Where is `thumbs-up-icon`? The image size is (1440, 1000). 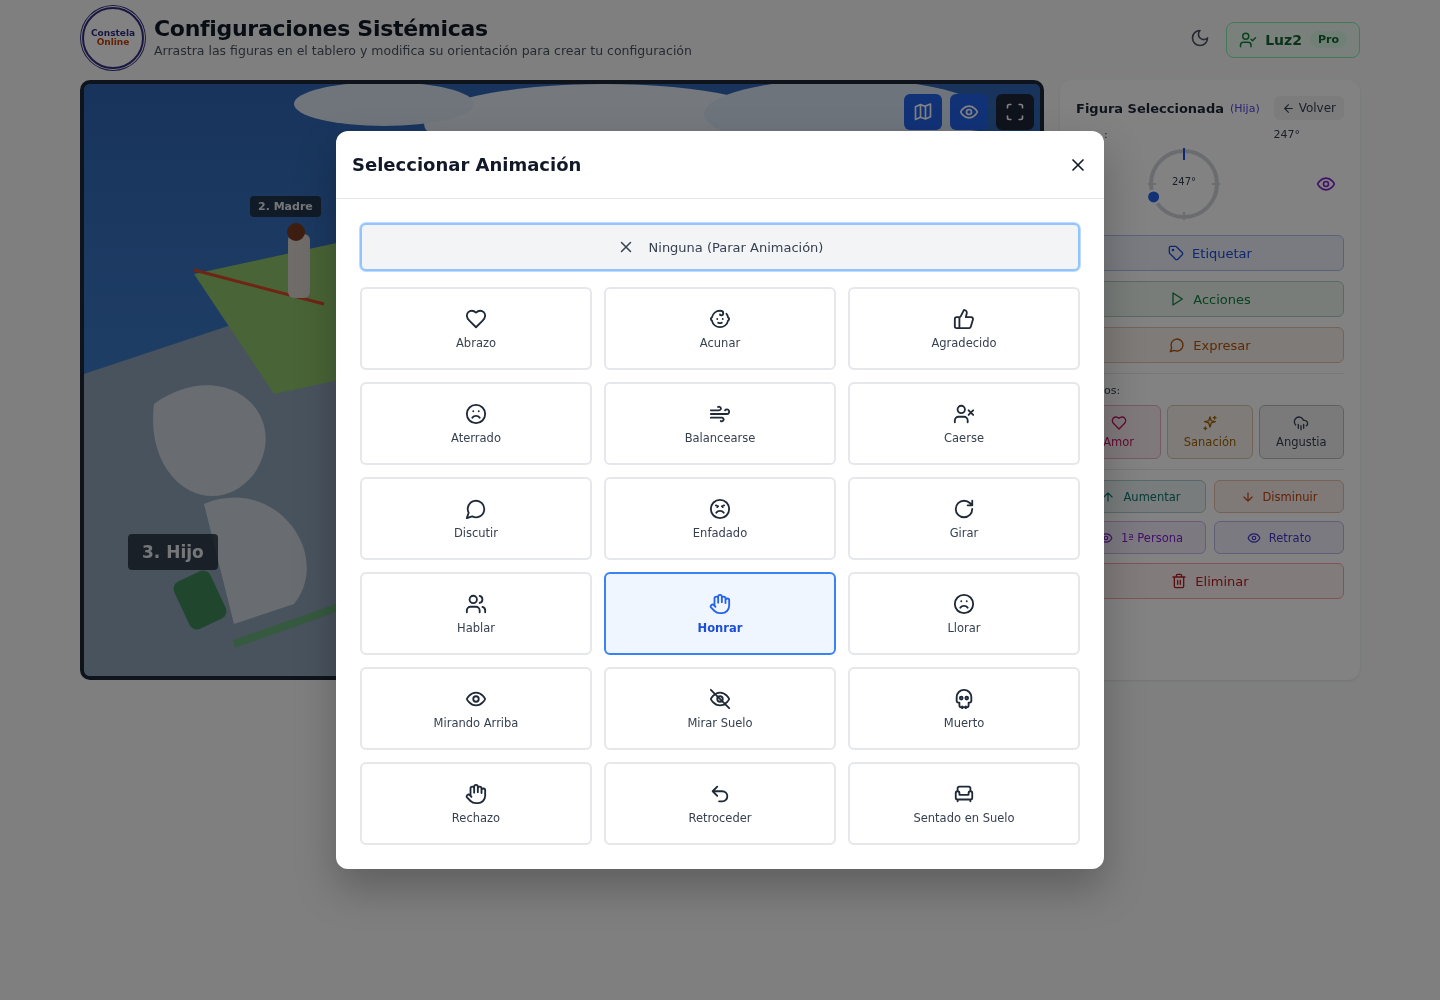 thumbs-up-icon is located at coordinates (964, 318).